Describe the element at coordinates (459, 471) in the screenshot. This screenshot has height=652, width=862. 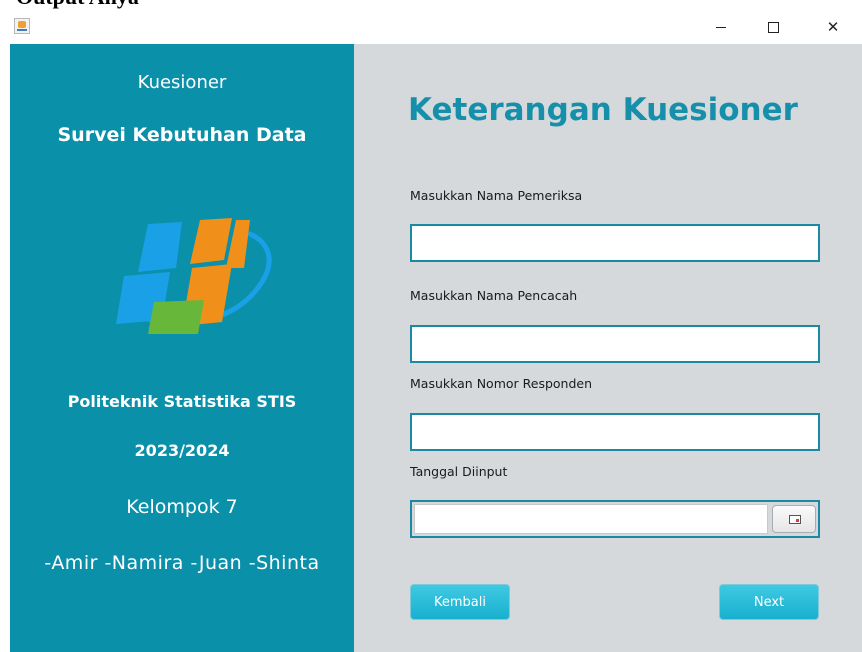
I see `tanggal-label: Tanggal Diinput` at that location.